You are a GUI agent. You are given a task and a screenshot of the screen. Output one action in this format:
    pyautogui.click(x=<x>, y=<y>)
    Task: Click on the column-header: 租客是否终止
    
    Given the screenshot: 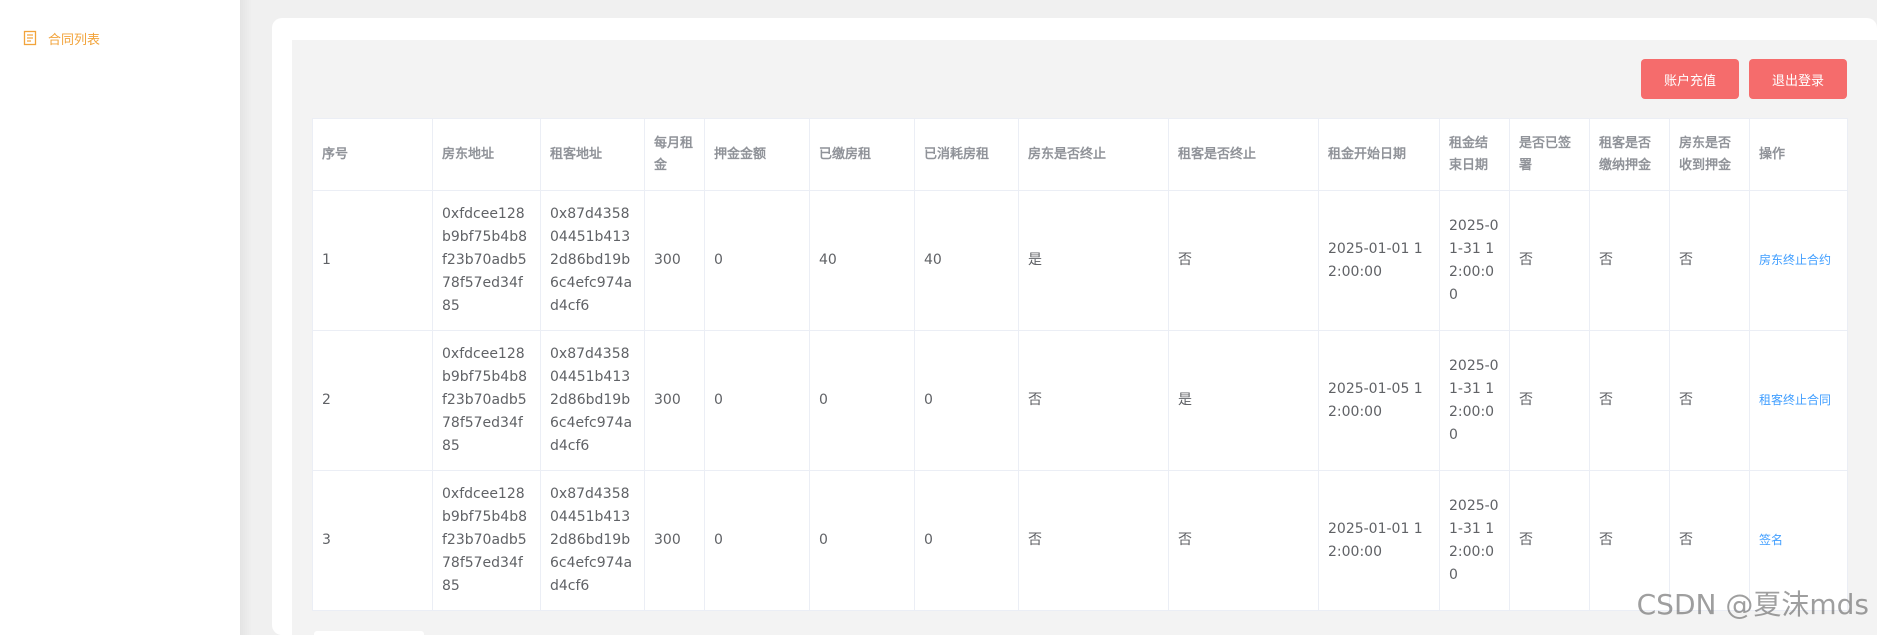 What is the action you would take?
    pyautogui.click(x=1243, y=154)
    